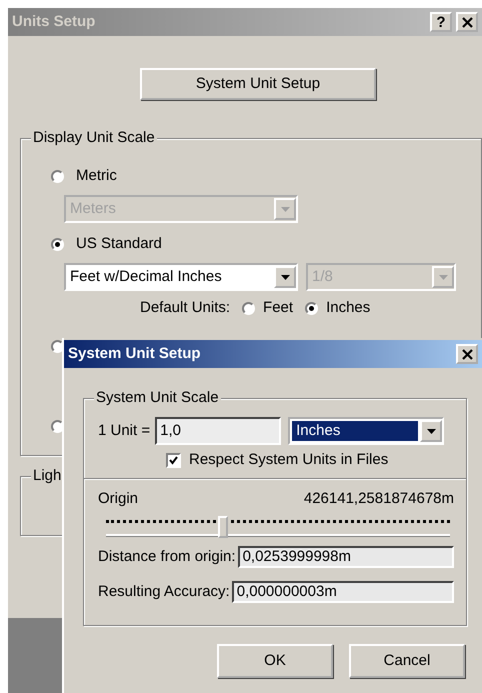 The image size is (482, 693). What do you see at coordinates (379, 498) in the screenshot?
I see `origin-value: 426141,2581874678m` at bounding box center [379, 498].